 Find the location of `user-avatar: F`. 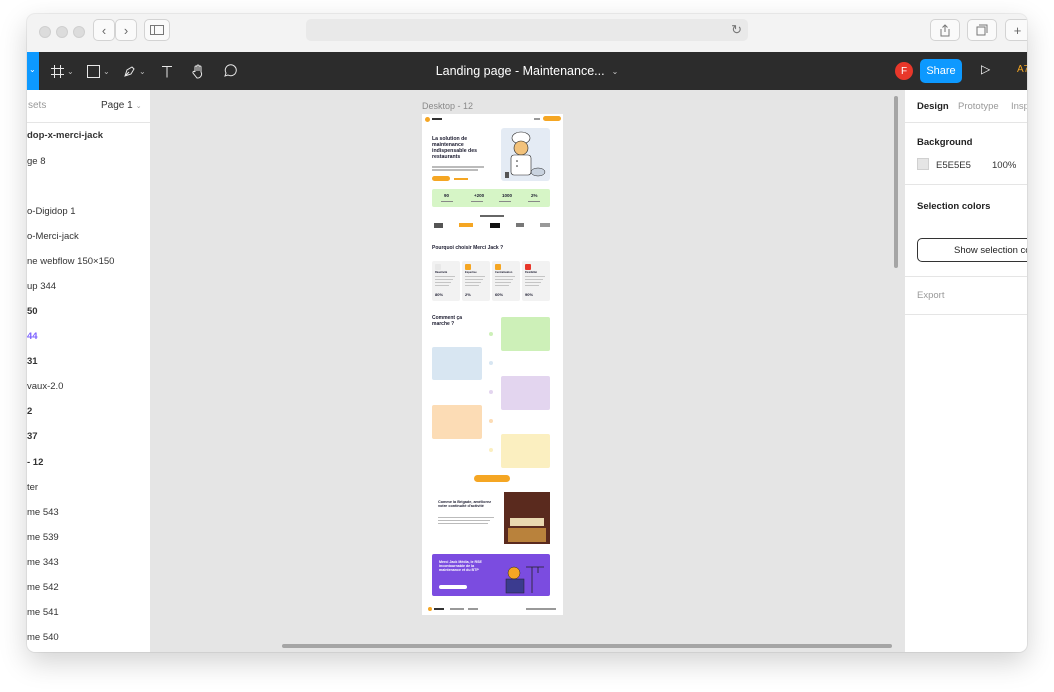

user-avatar: F is located at coordinates (904, 71).